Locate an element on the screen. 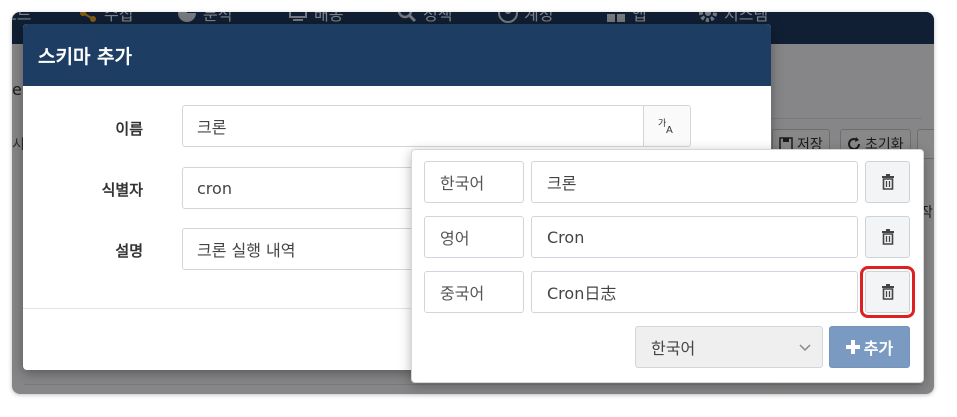 This screenshot has width=957, height=417. name-label: 이름 is located at coordinates (129, 129).